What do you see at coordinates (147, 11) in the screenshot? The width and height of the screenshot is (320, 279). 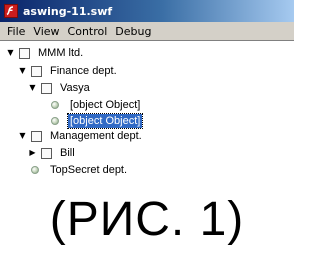 I see `title-bar: aswing-11.swf` at bounding box center [147, 11].